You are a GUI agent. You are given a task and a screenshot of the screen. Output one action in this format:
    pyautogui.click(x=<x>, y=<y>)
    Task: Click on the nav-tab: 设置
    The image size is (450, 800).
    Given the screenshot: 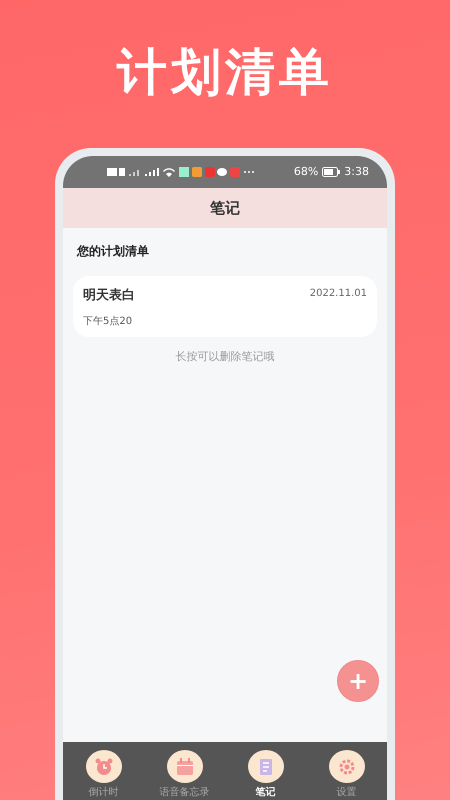 What is the action you would take?
    pyautogui.click(x=346, y=775)
    